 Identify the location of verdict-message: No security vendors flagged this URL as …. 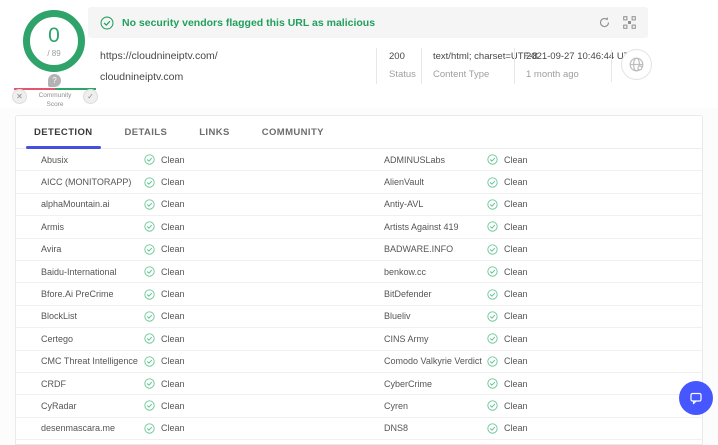
(249, 22).